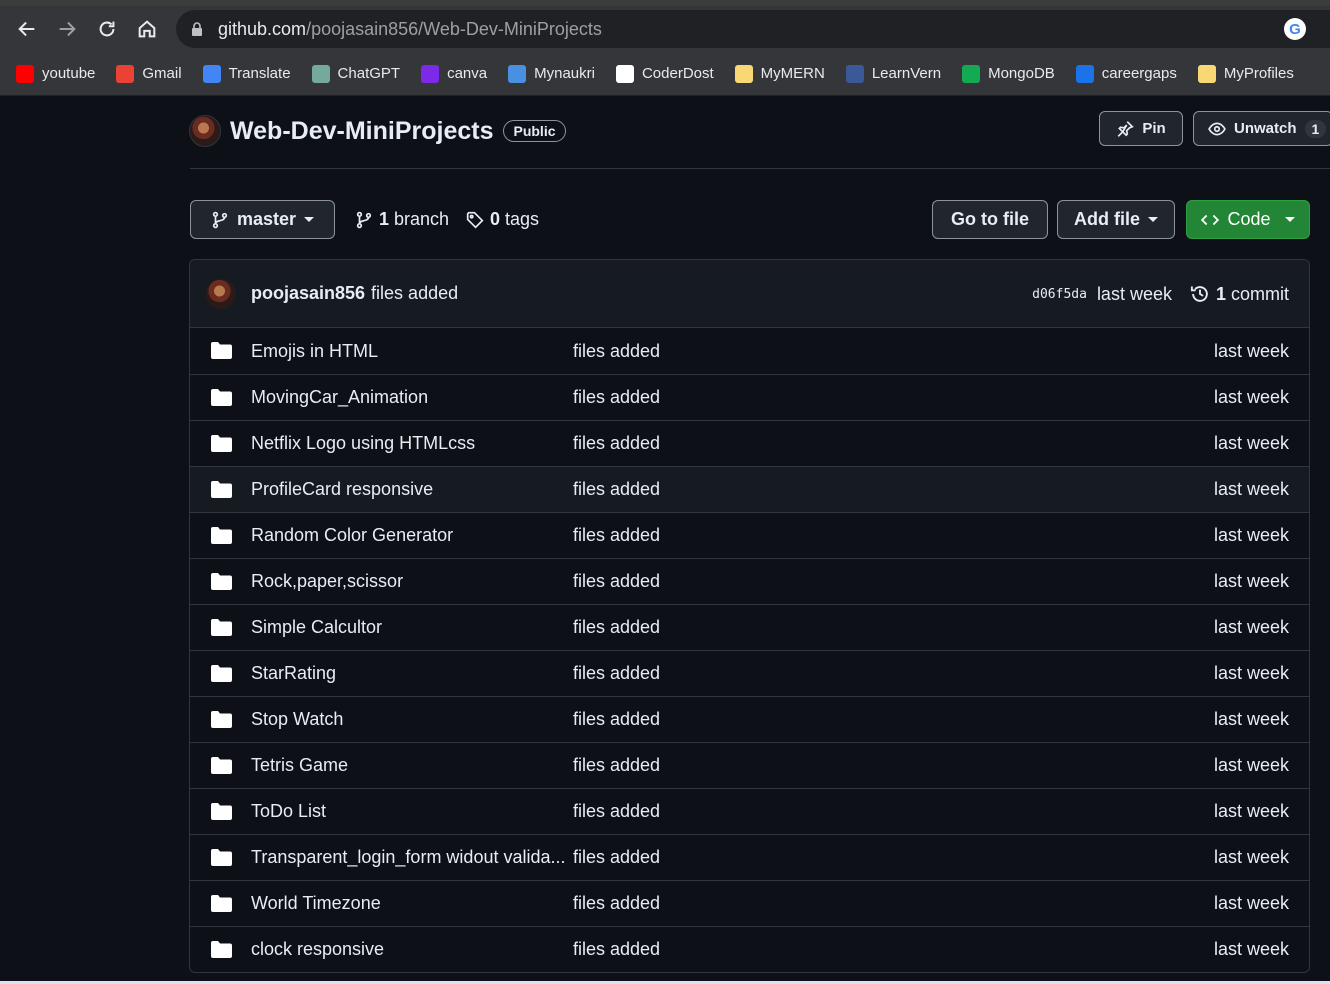  I want to click on bookmark-mymern: MyMERN, so click(779, 73).